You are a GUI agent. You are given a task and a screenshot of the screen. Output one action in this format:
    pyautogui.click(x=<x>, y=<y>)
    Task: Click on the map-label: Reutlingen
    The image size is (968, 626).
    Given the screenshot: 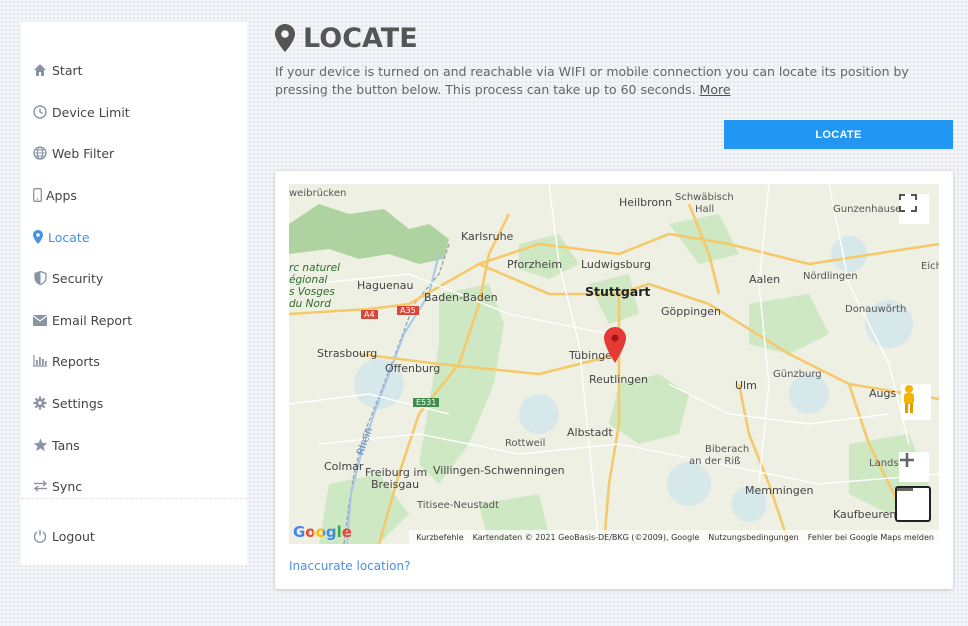 What is the action you would take?
    pyautogui.click(x=619, y=379)
    